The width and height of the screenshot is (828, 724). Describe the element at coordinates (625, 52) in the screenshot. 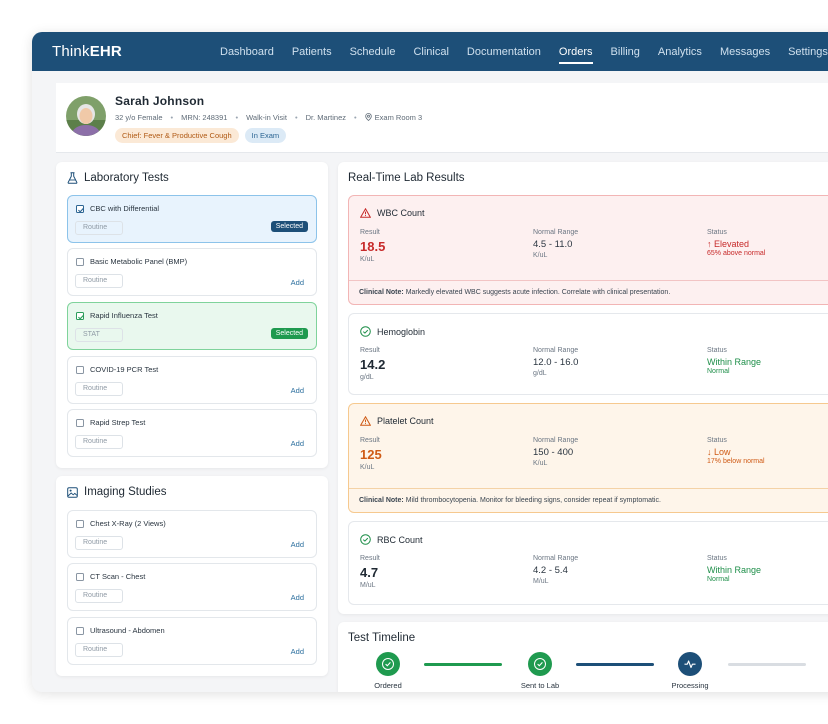

I see `nav-billing: Billing` at that location.